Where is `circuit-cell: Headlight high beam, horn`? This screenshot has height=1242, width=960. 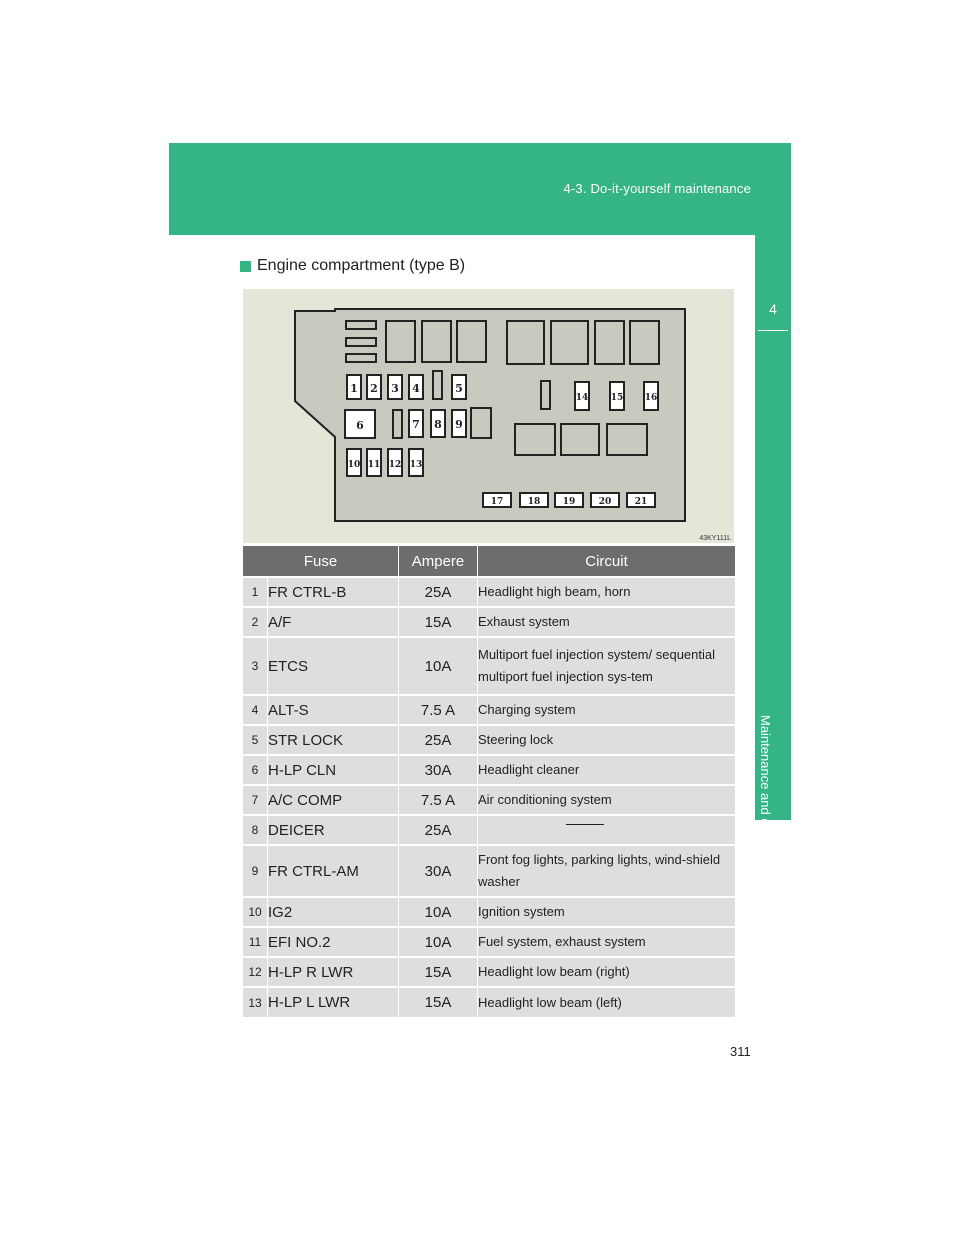
circuit-cell: Headlight high beam, horn is located at coordinates (606, 591).